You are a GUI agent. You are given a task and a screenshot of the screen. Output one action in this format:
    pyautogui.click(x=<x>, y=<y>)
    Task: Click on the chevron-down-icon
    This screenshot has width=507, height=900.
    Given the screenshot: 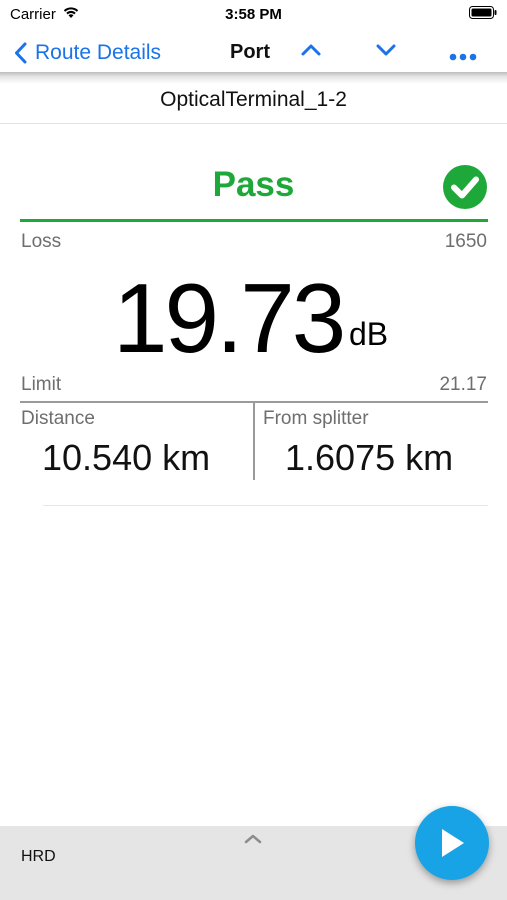 What is the action you would take?
    pyautogui.click(x=386, y=50)
    